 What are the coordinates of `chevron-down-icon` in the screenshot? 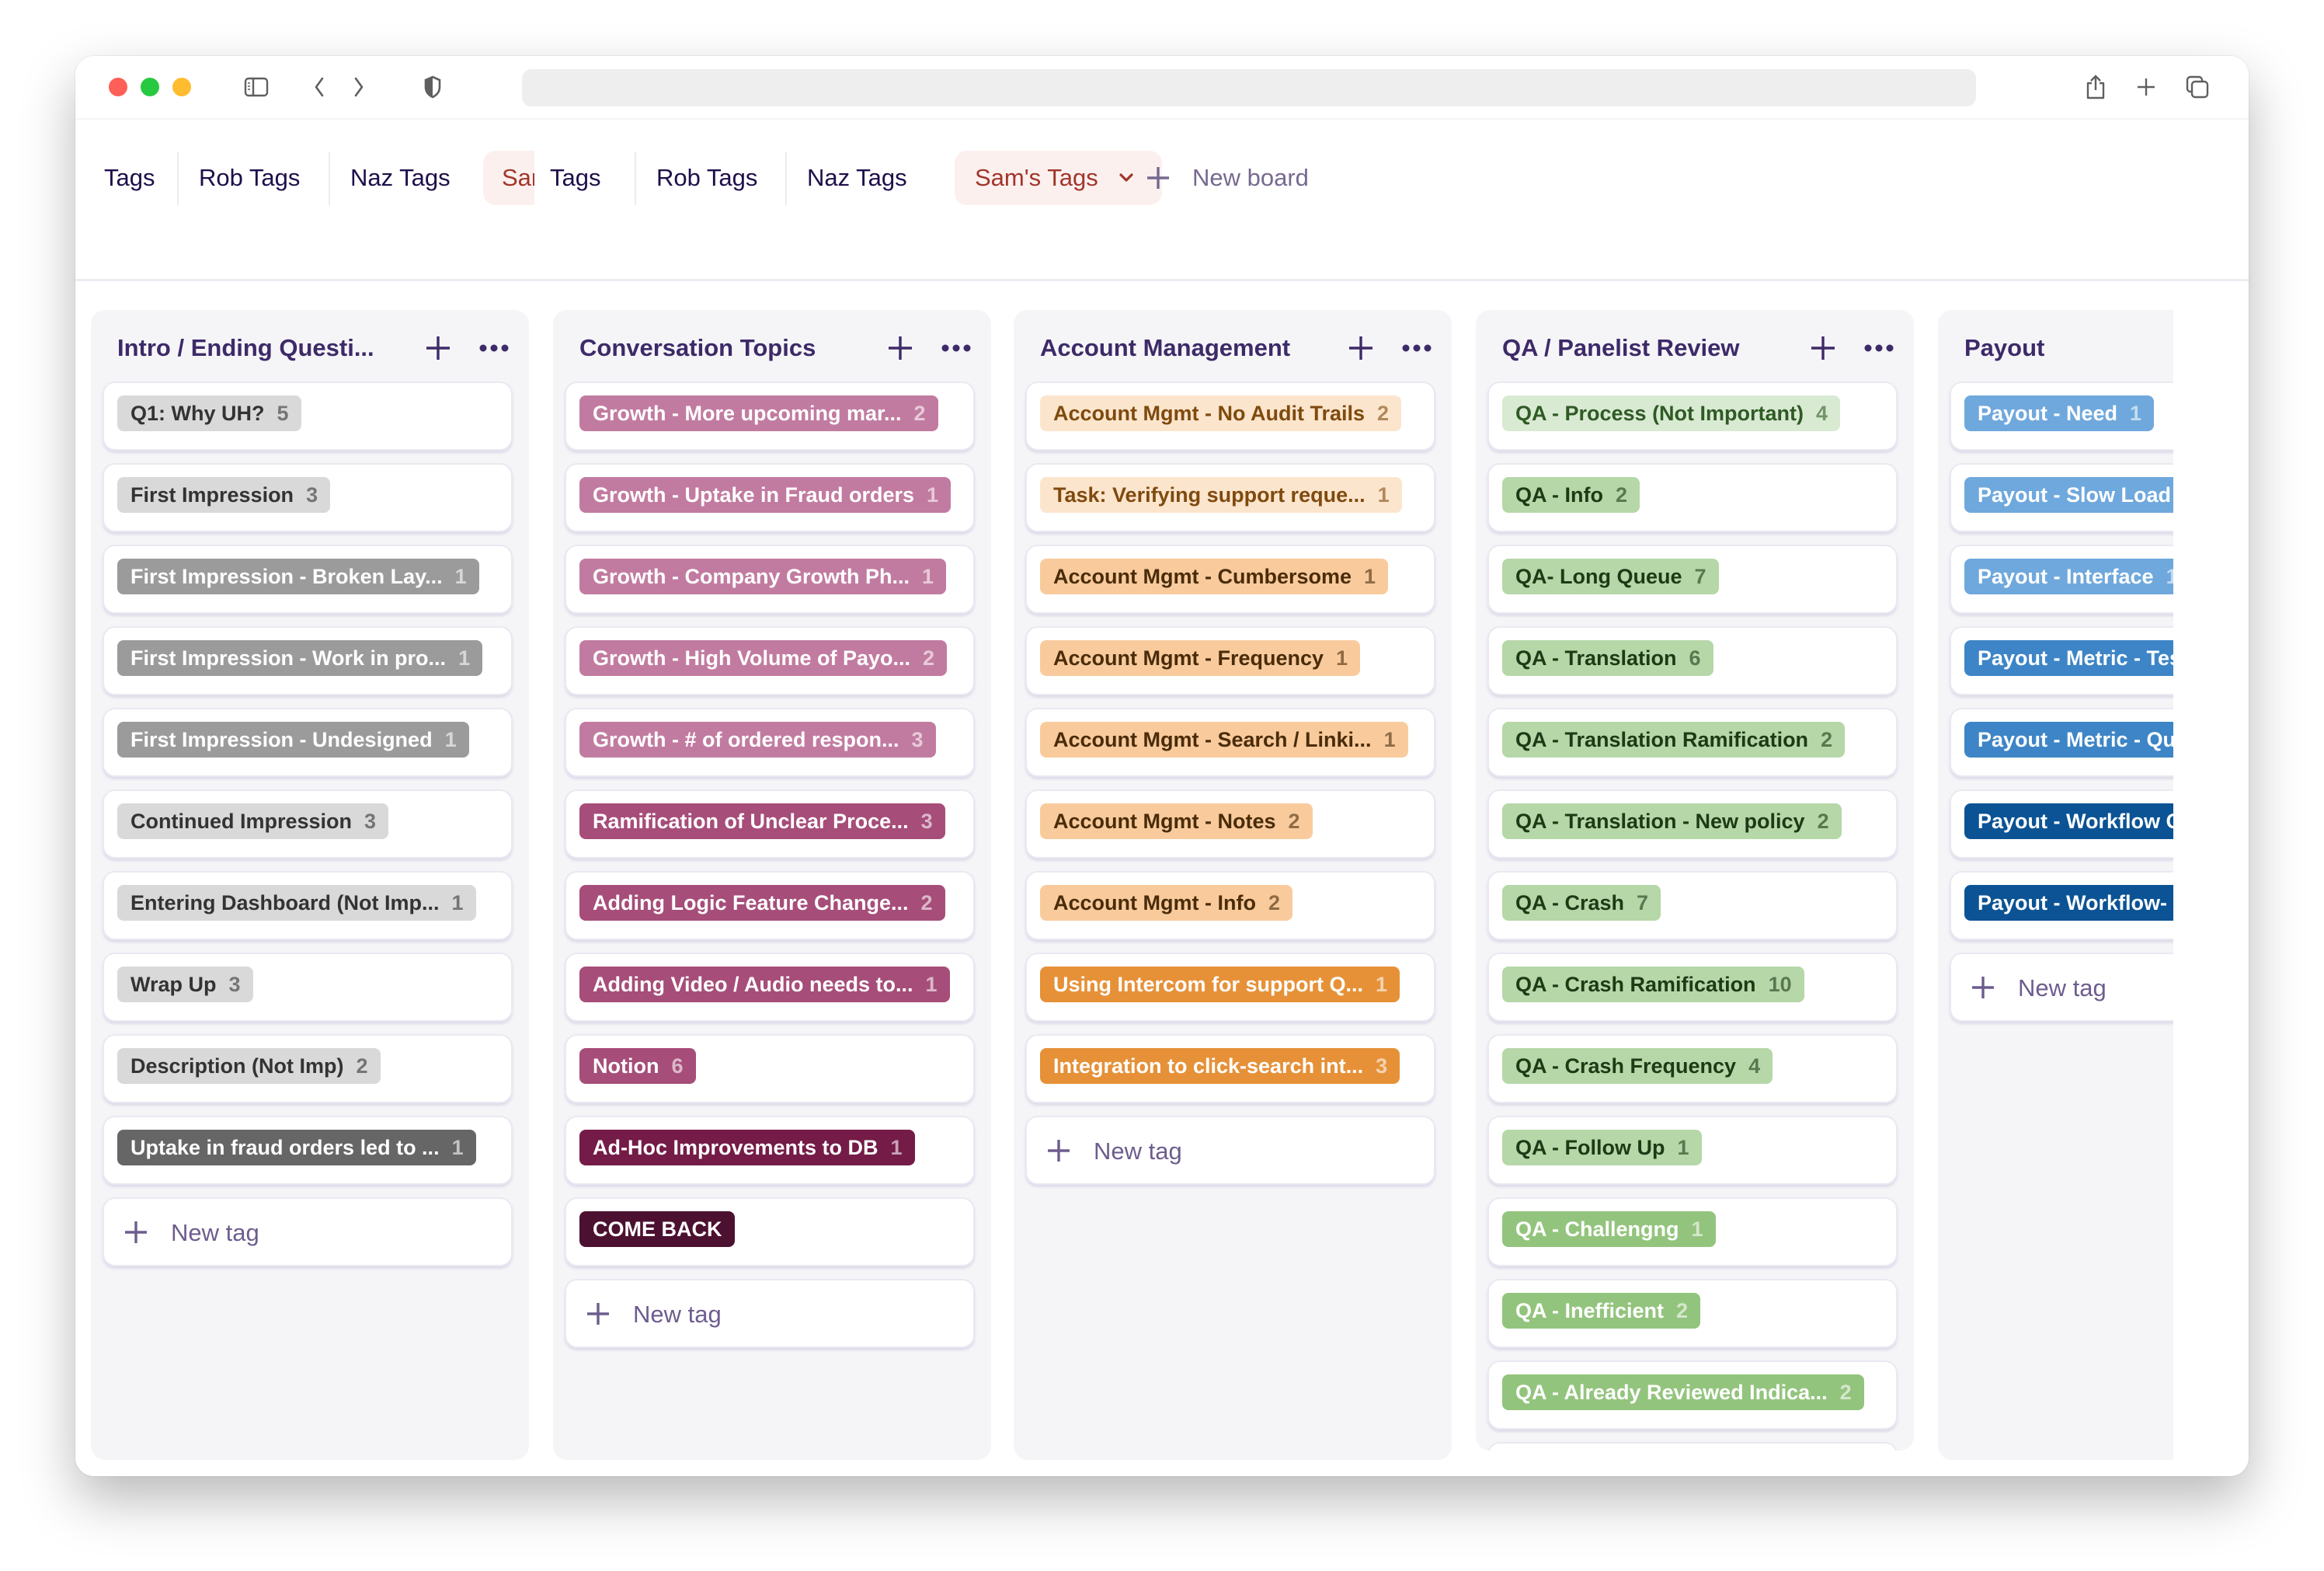 It's located at (1126, 177).